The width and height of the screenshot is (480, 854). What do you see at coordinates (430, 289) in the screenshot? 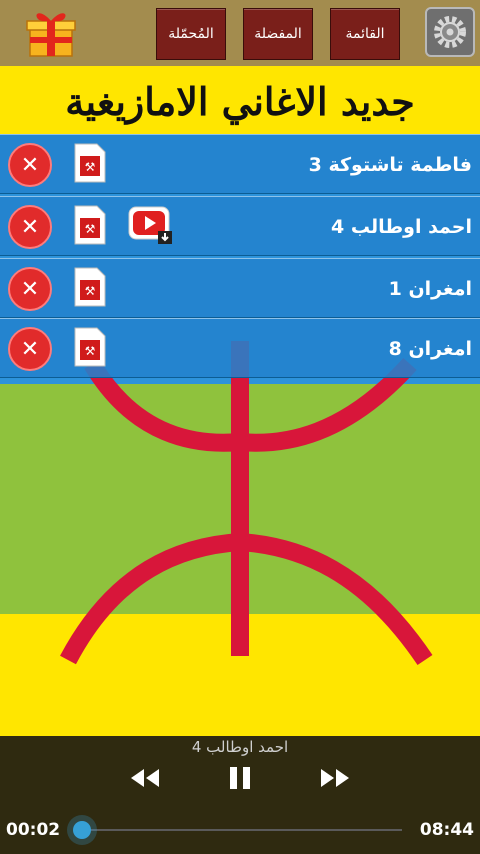
I see `song-title: امغران 1` at bounding box center [430, 289].